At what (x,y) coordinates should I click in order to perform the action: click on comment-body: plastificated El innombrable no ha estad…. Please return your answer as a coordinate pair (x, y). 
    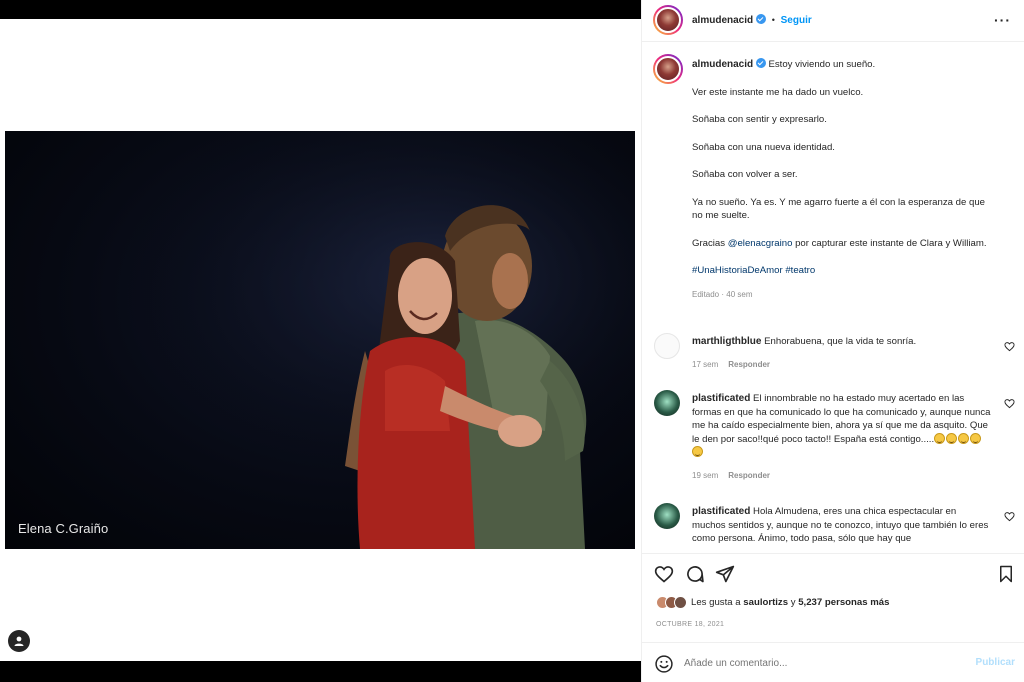
    Looking at the image, I should click on (842, 437).